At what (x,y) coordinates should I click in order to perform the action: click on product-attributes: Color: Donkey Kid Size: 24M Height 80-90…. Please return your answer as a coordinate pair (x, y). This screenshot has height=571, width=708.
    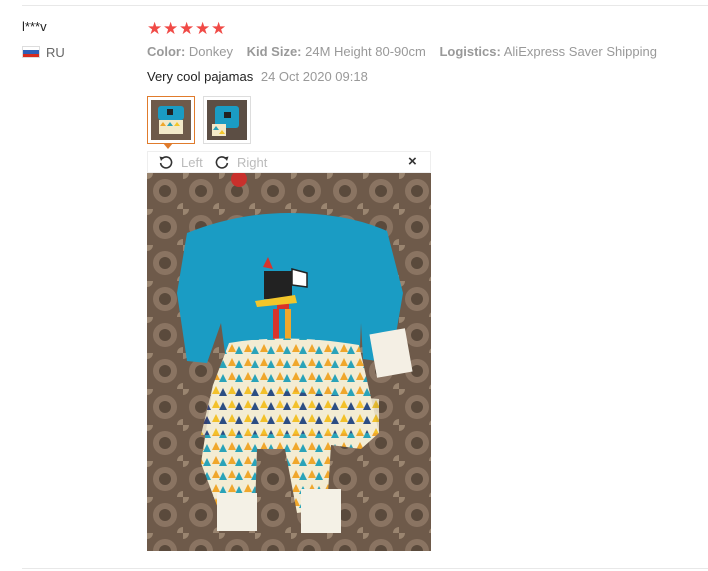
    Looking at the image, I should click on (407, 51).